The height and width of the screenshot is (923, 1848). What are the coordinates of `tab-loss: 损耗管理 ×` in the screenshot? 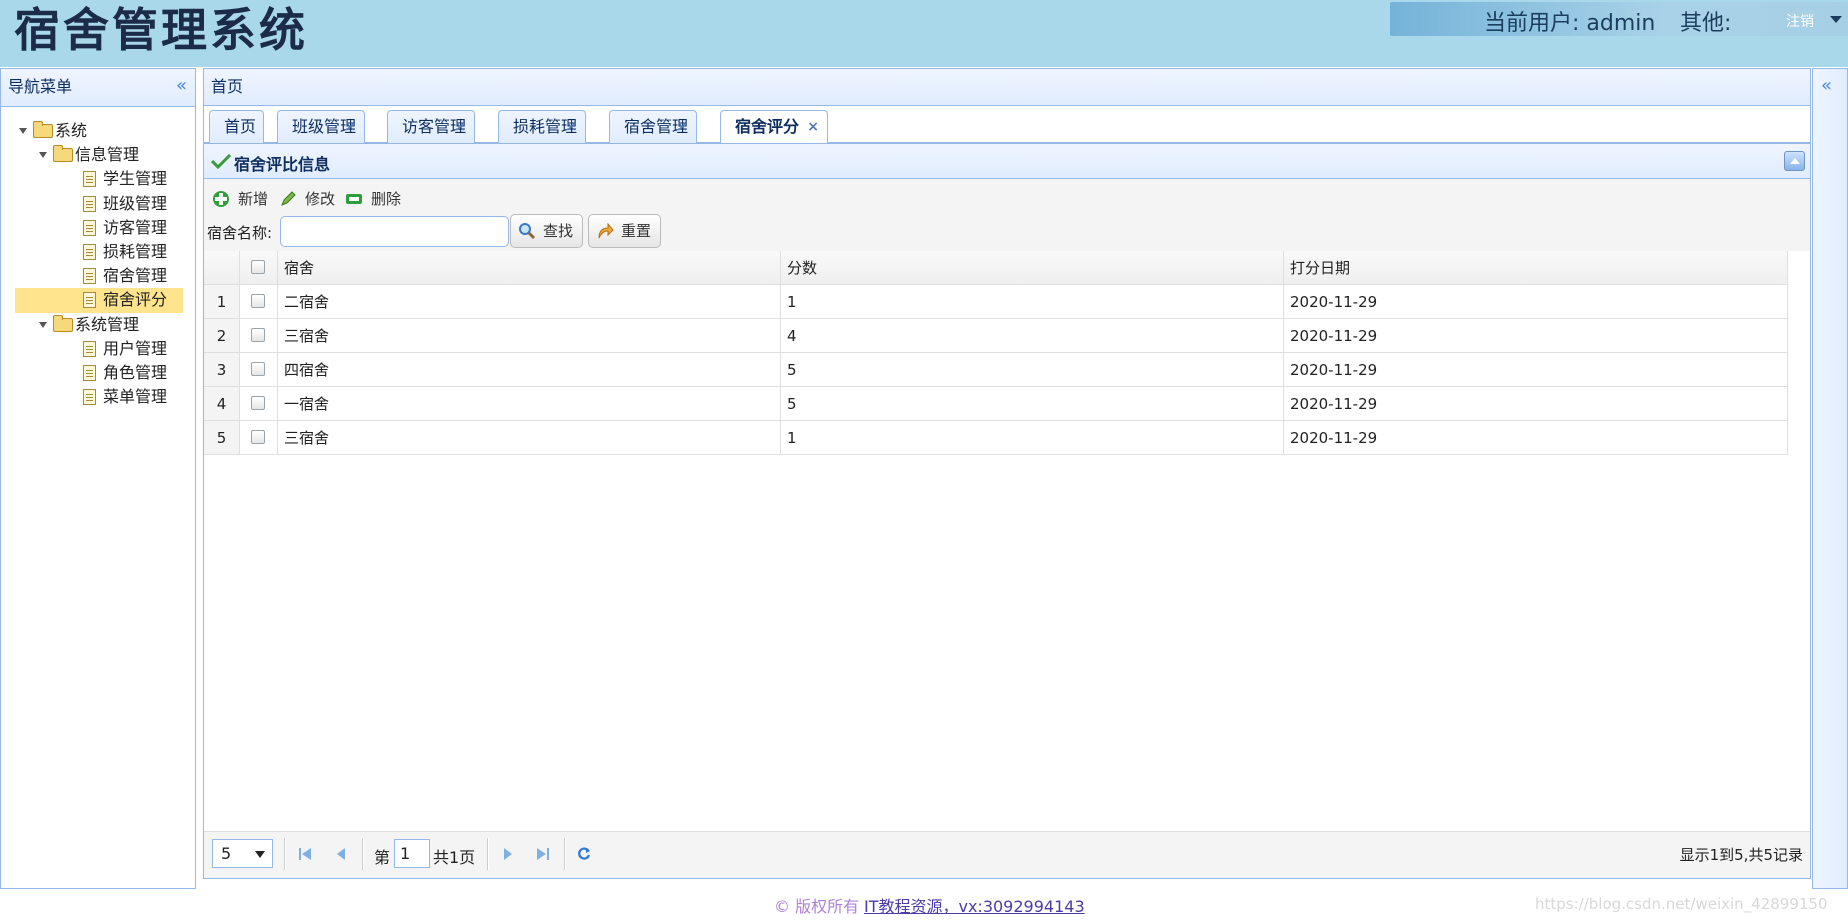 It's located at (542, 126).